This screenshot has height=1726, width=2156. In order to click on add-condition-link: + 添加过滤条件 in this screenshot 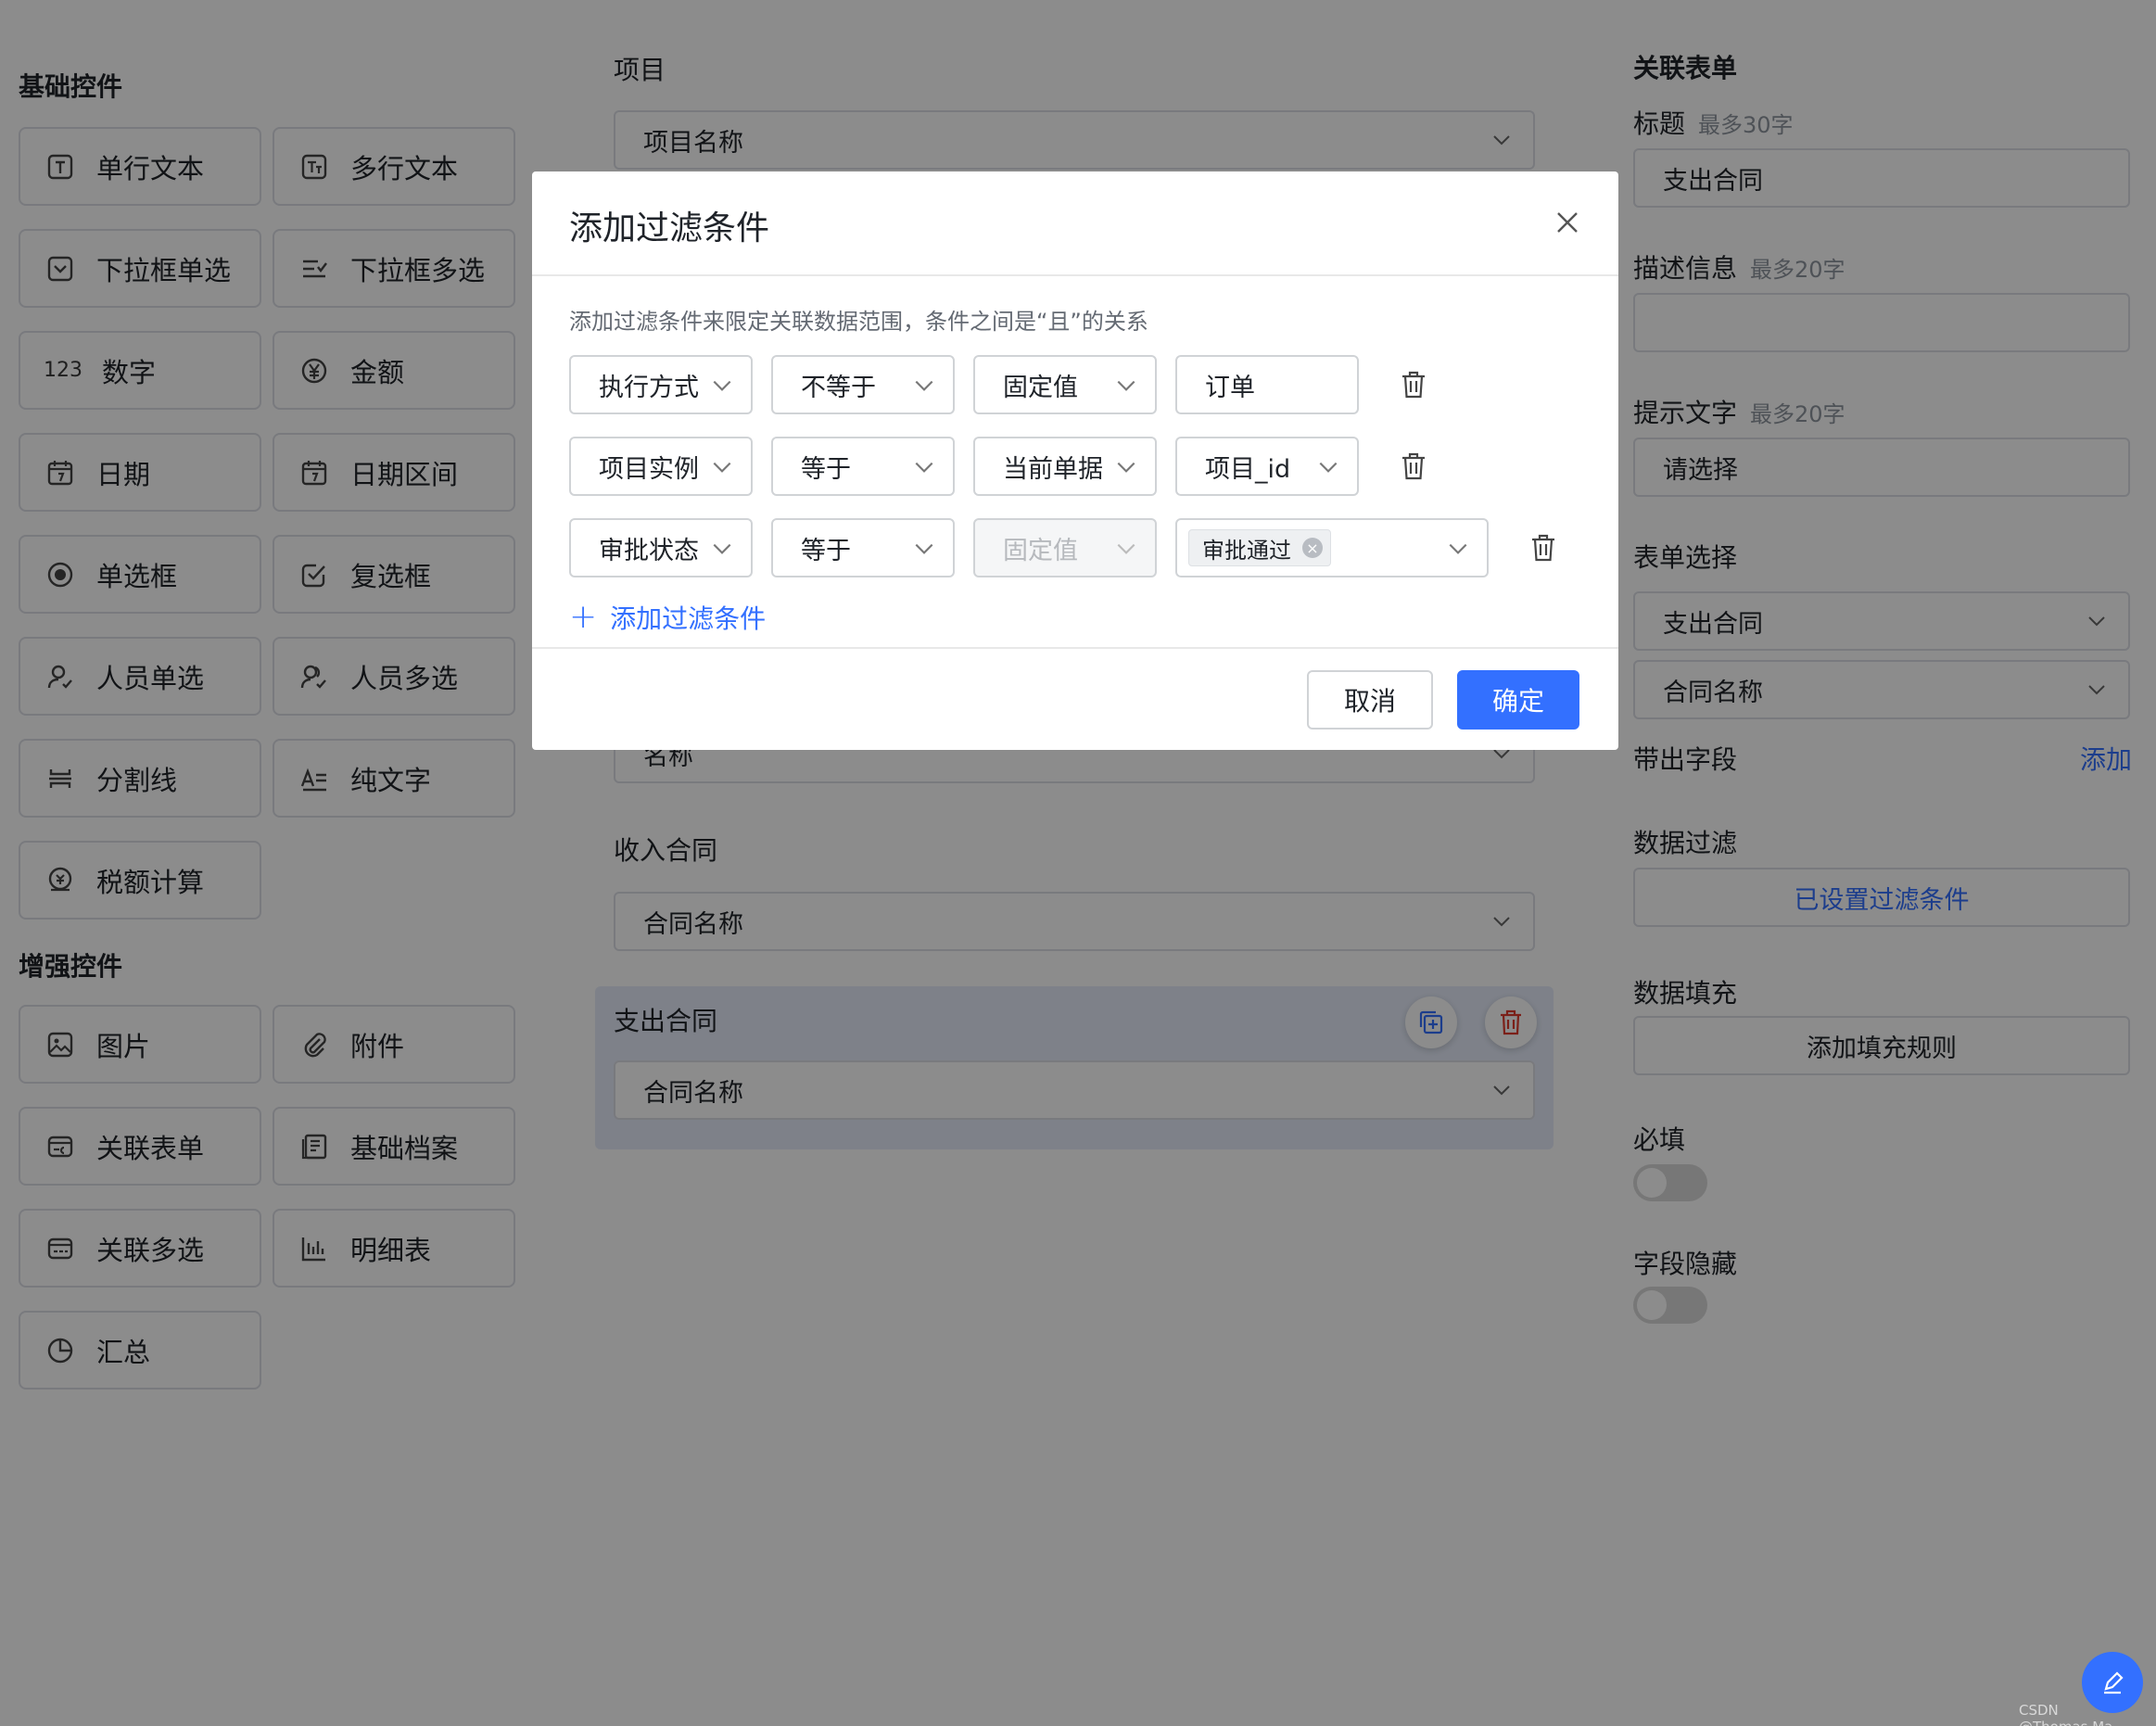, I will do `click(668, 617)`.